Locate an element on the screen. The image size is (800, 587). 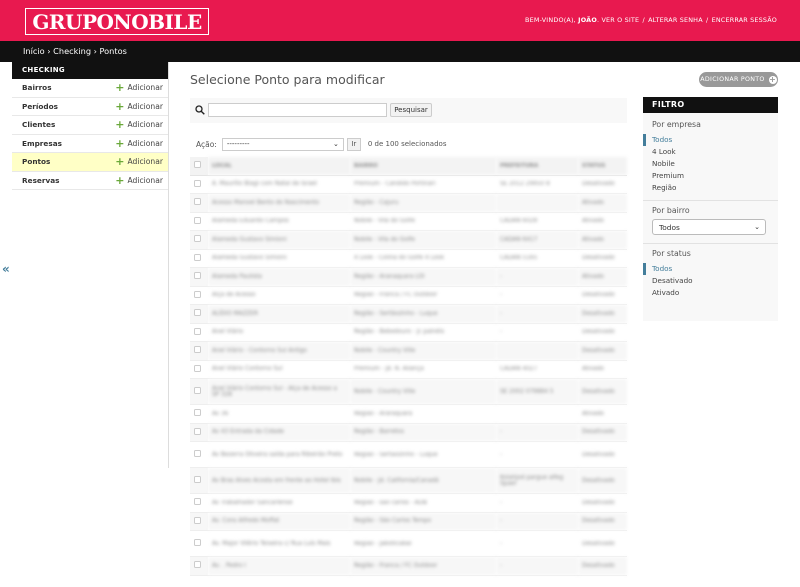
cell-bairro: Região - Bebedouro - jc painéis is located at coordinates (423, 332).